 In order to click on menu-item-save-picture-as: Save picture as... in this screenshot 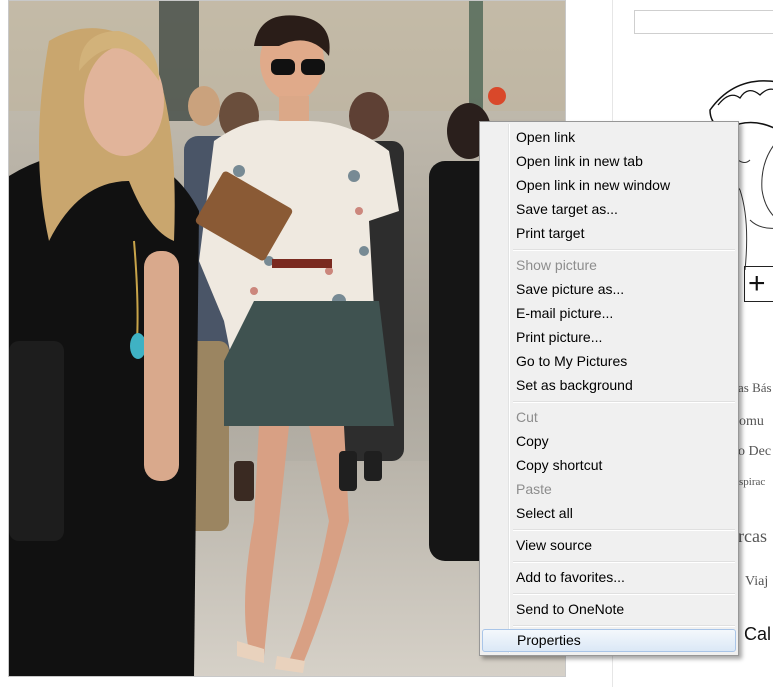, I will do `click(609, 289)`.